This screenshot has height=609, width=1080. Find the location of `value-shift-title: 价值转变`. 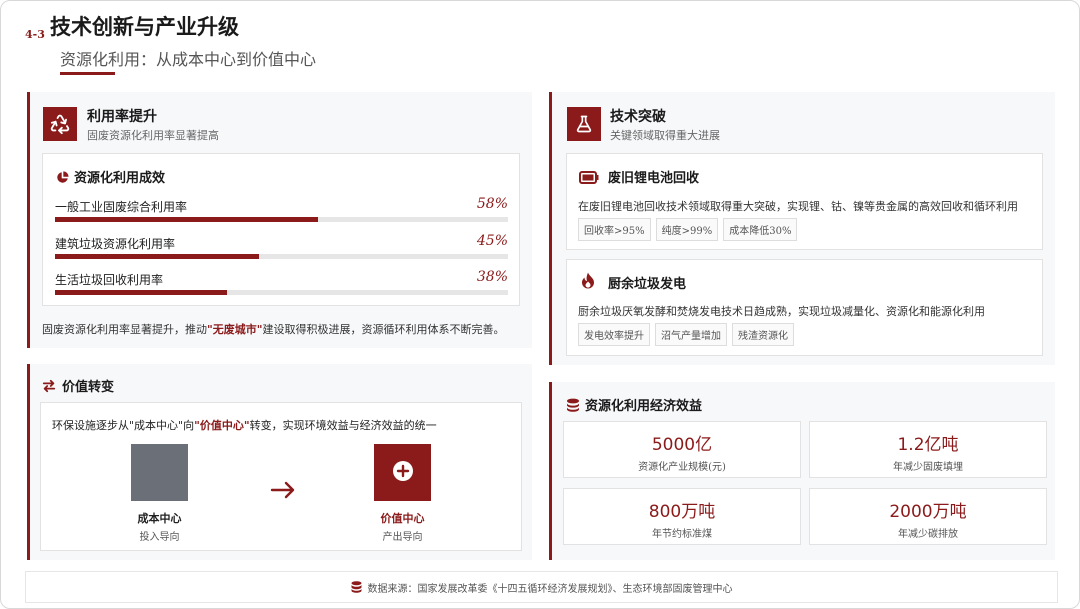

value-shift-title: 价值转变 is located at coordinates (88, 387).